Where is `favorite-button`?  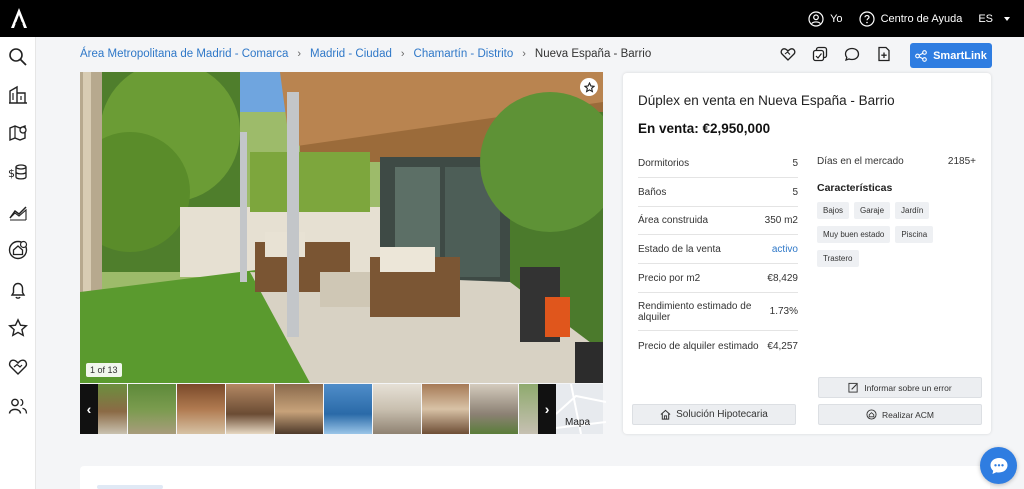 favorite-button is located at coordinates (589, 87).